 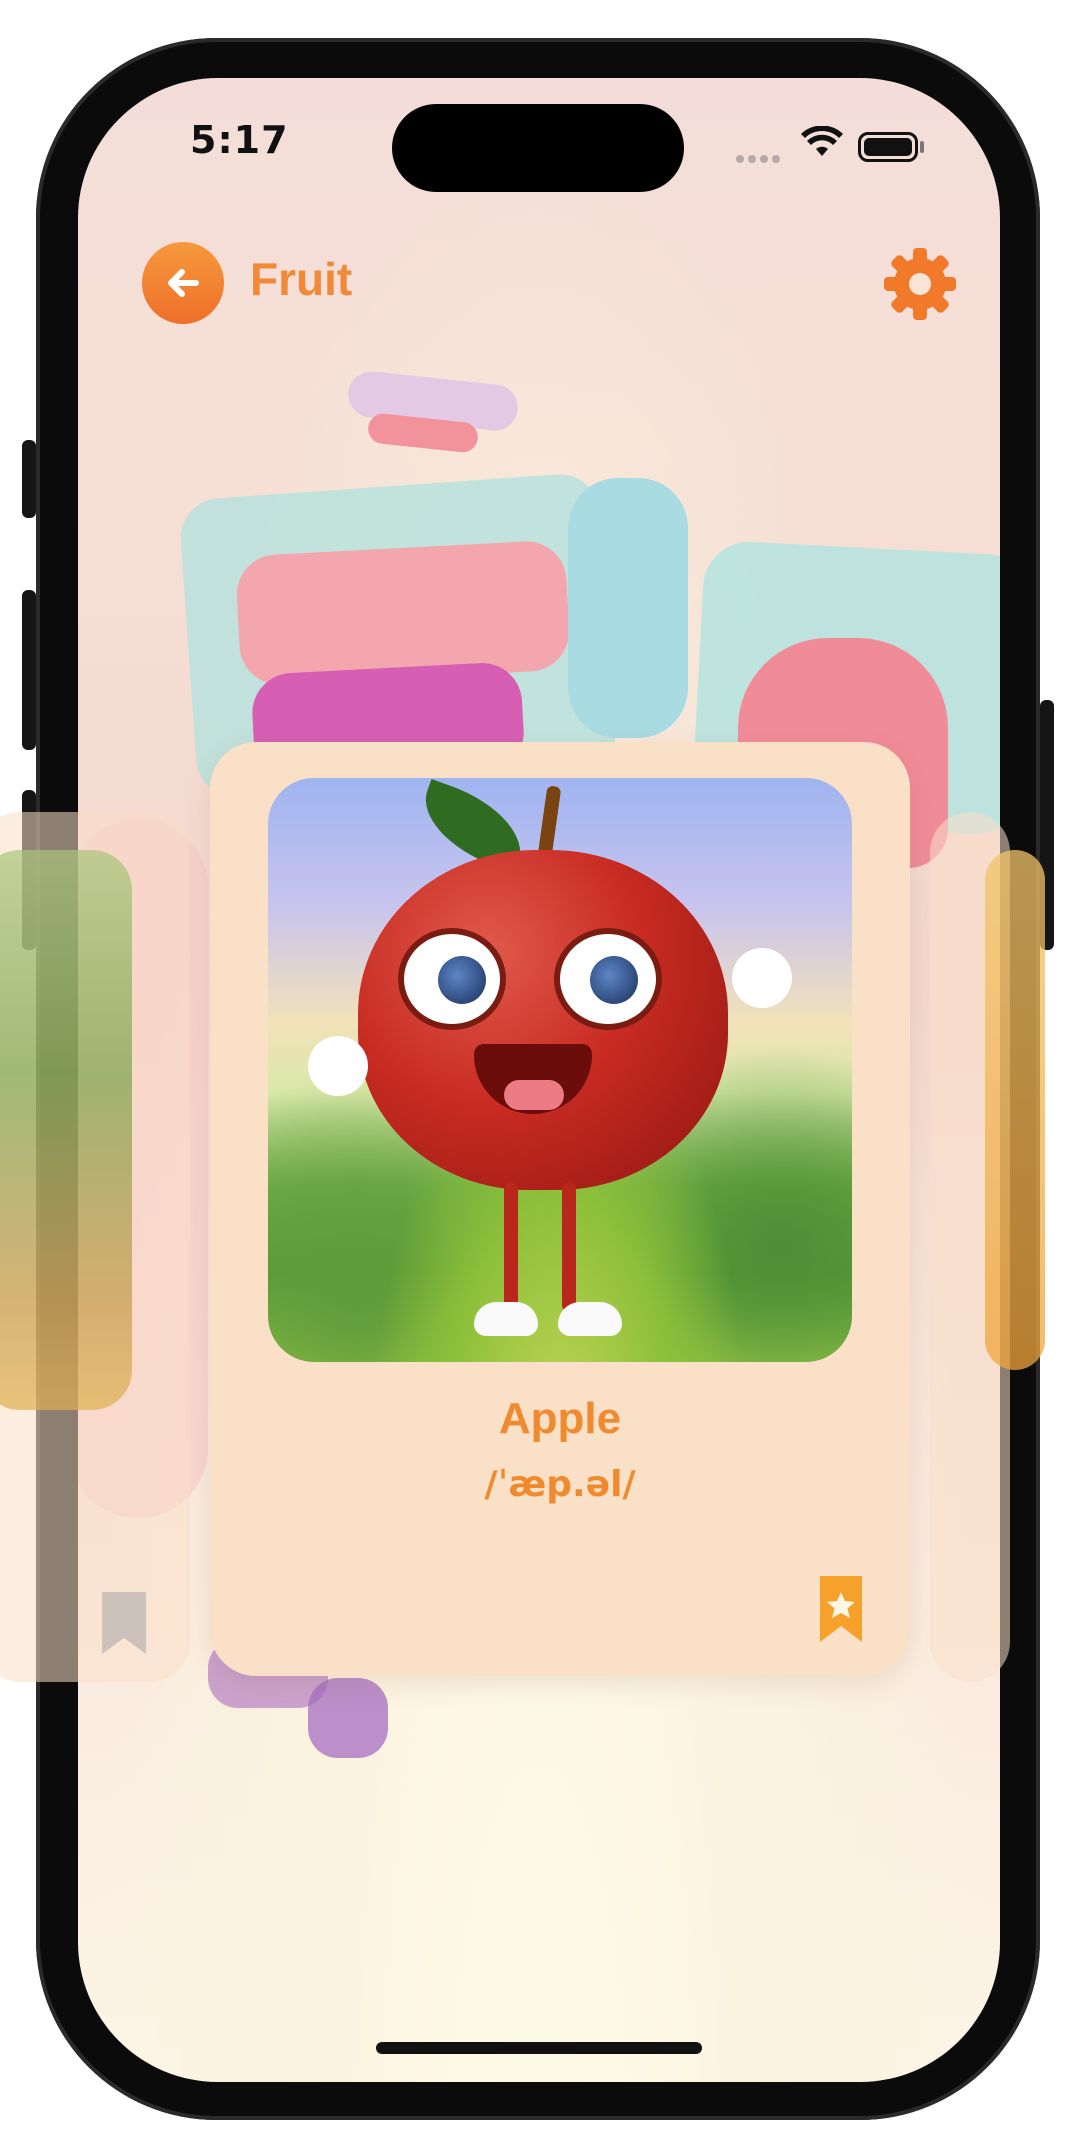 I want to click on gear-icon, so click(x=920, y=284).